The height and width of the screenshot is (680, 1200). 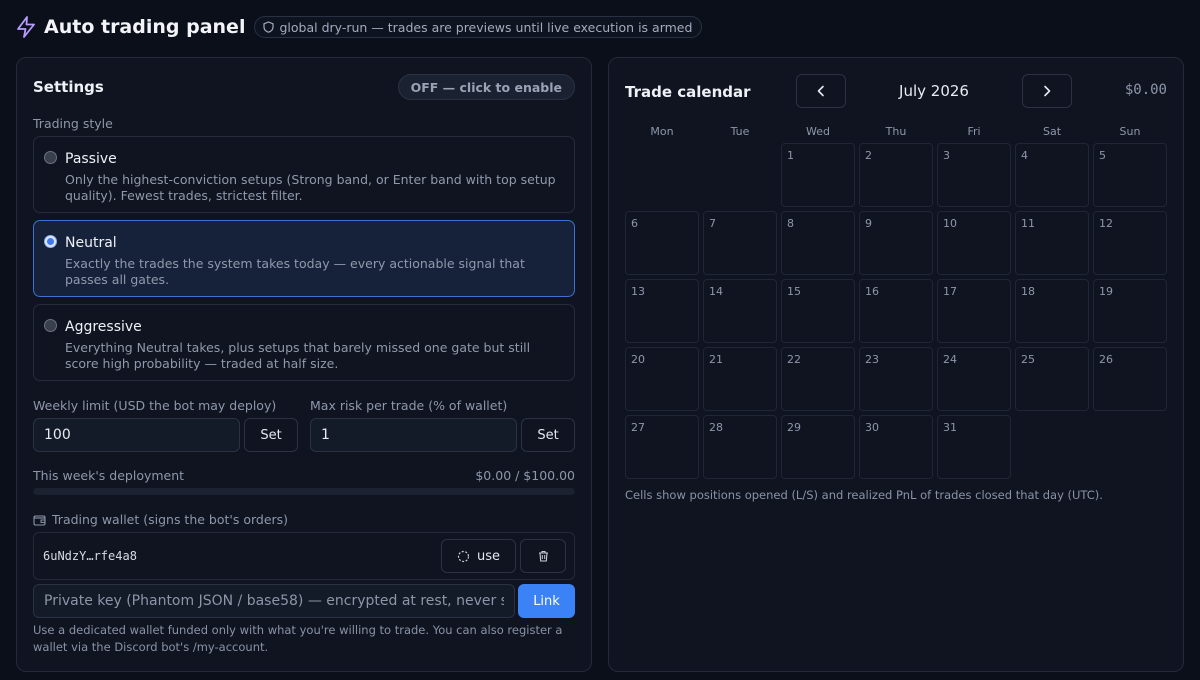 I want to click on calendar-day-cell: 26, so click(x=1130, y=379).